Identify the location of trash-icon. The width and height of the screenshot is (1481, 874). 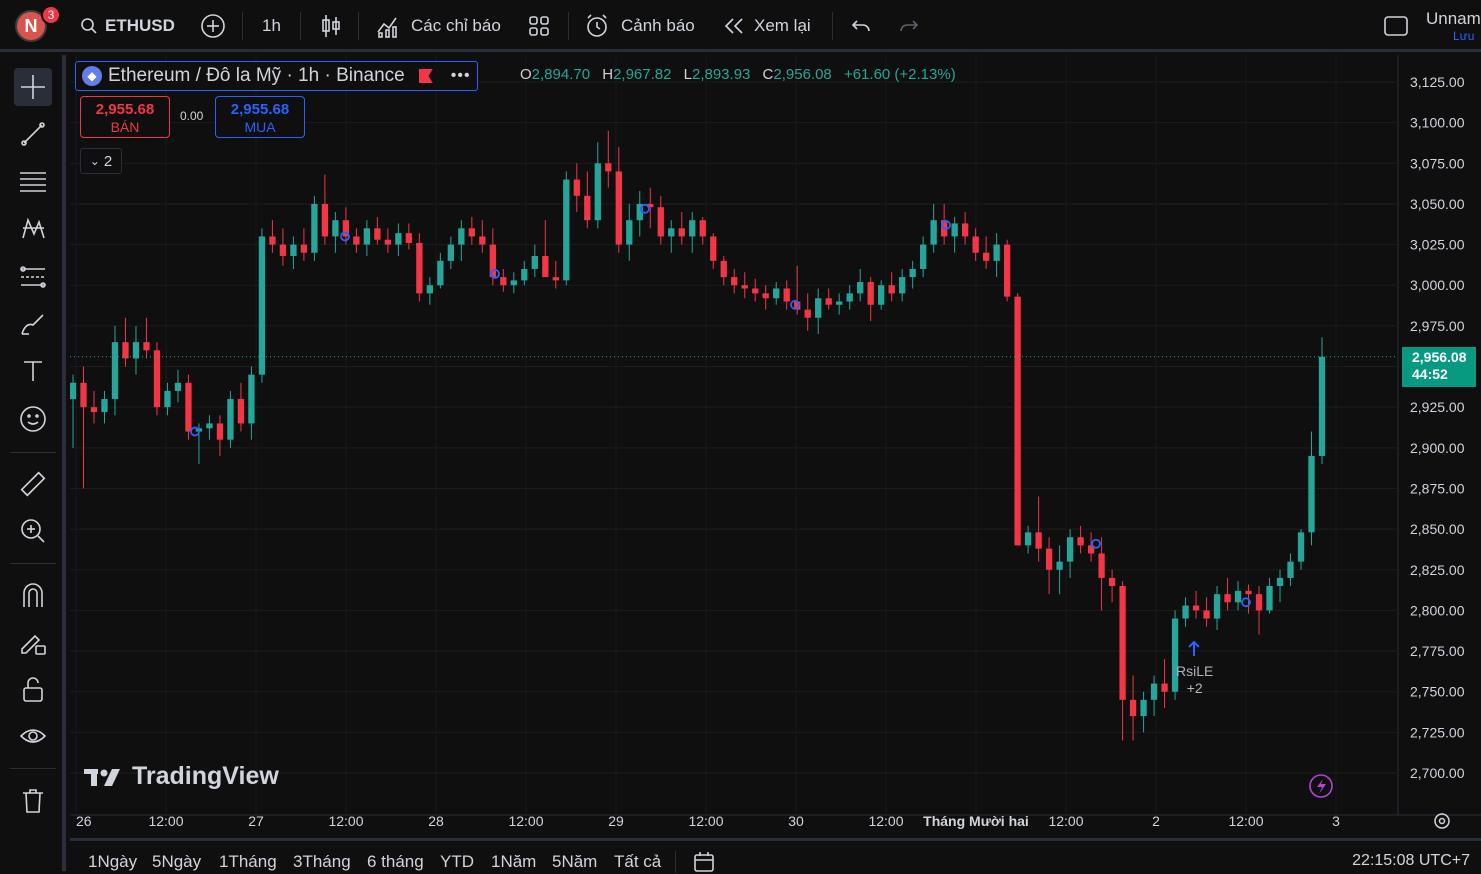
(33, 801).